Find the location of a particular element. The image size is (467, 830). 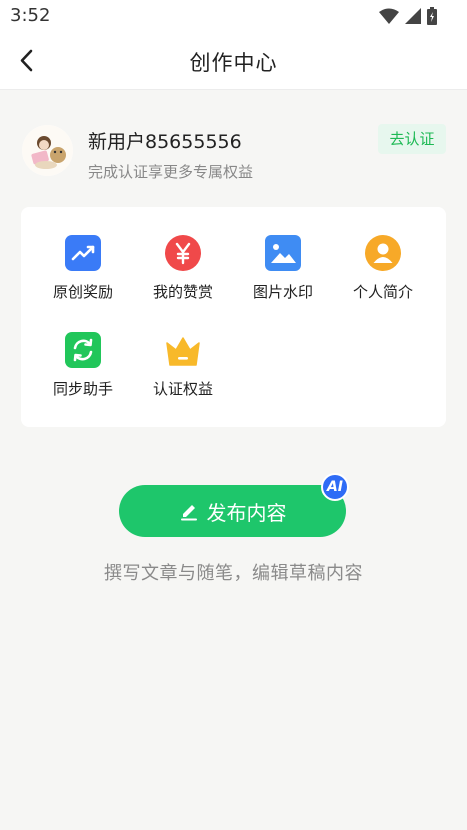

status-bar: 3:52 is located at coordinates (233, 16).